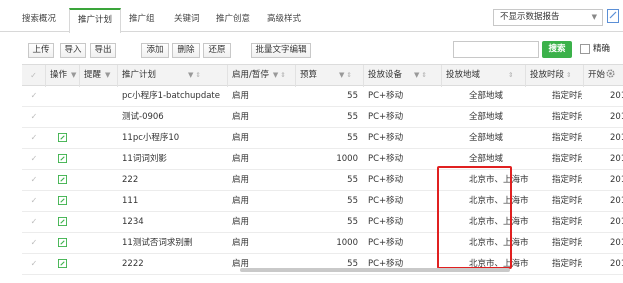  What do you see at coordinates (41, 50) in the screenshot?
I see `upload-button: 上传` at bounding box center [41, 50].